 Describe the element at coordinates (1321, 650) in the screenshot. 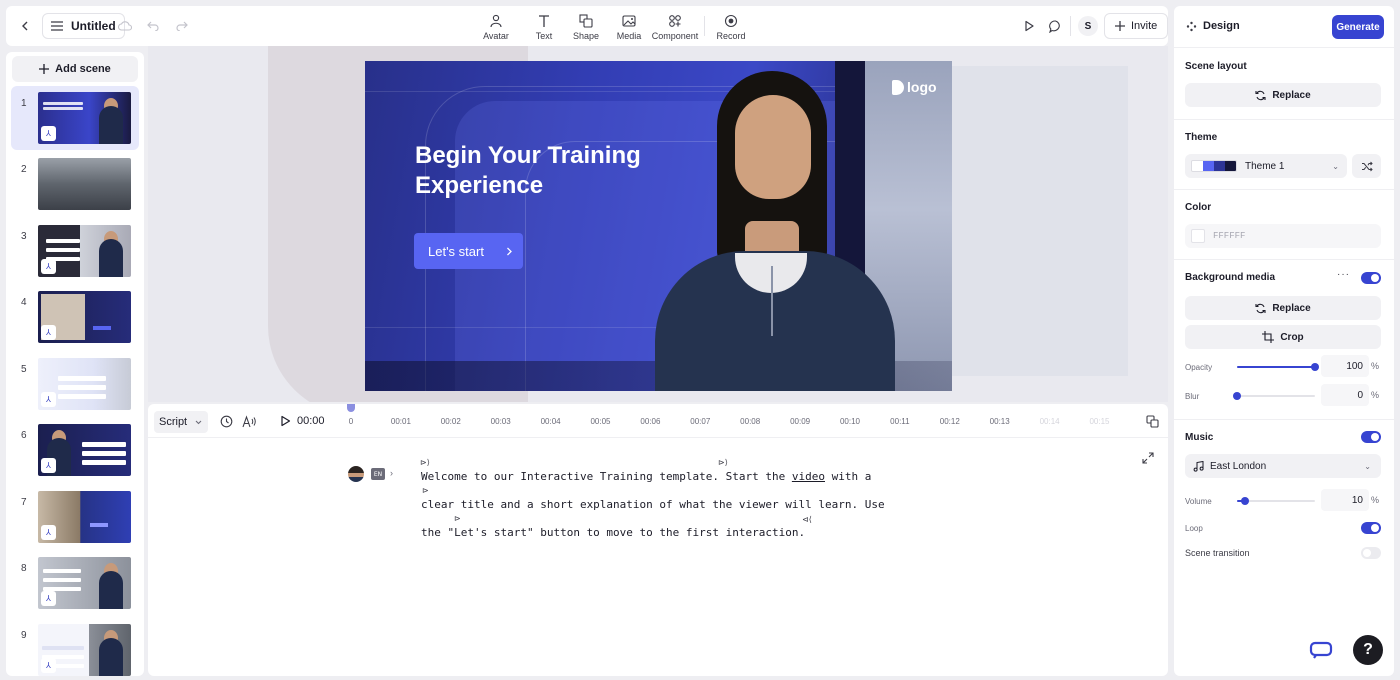

I see `support-chat-button` at that location.